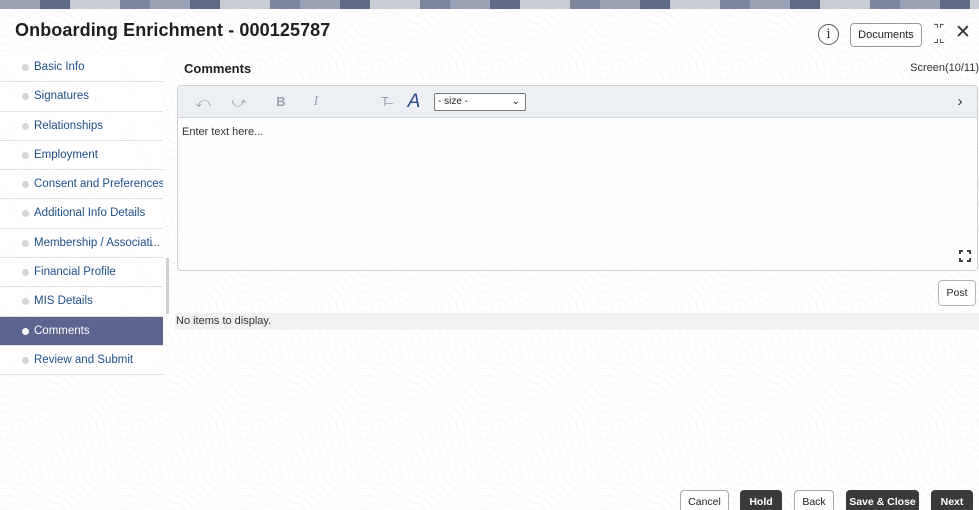  I want to click on documents-button: Documents, so click(886, 35).